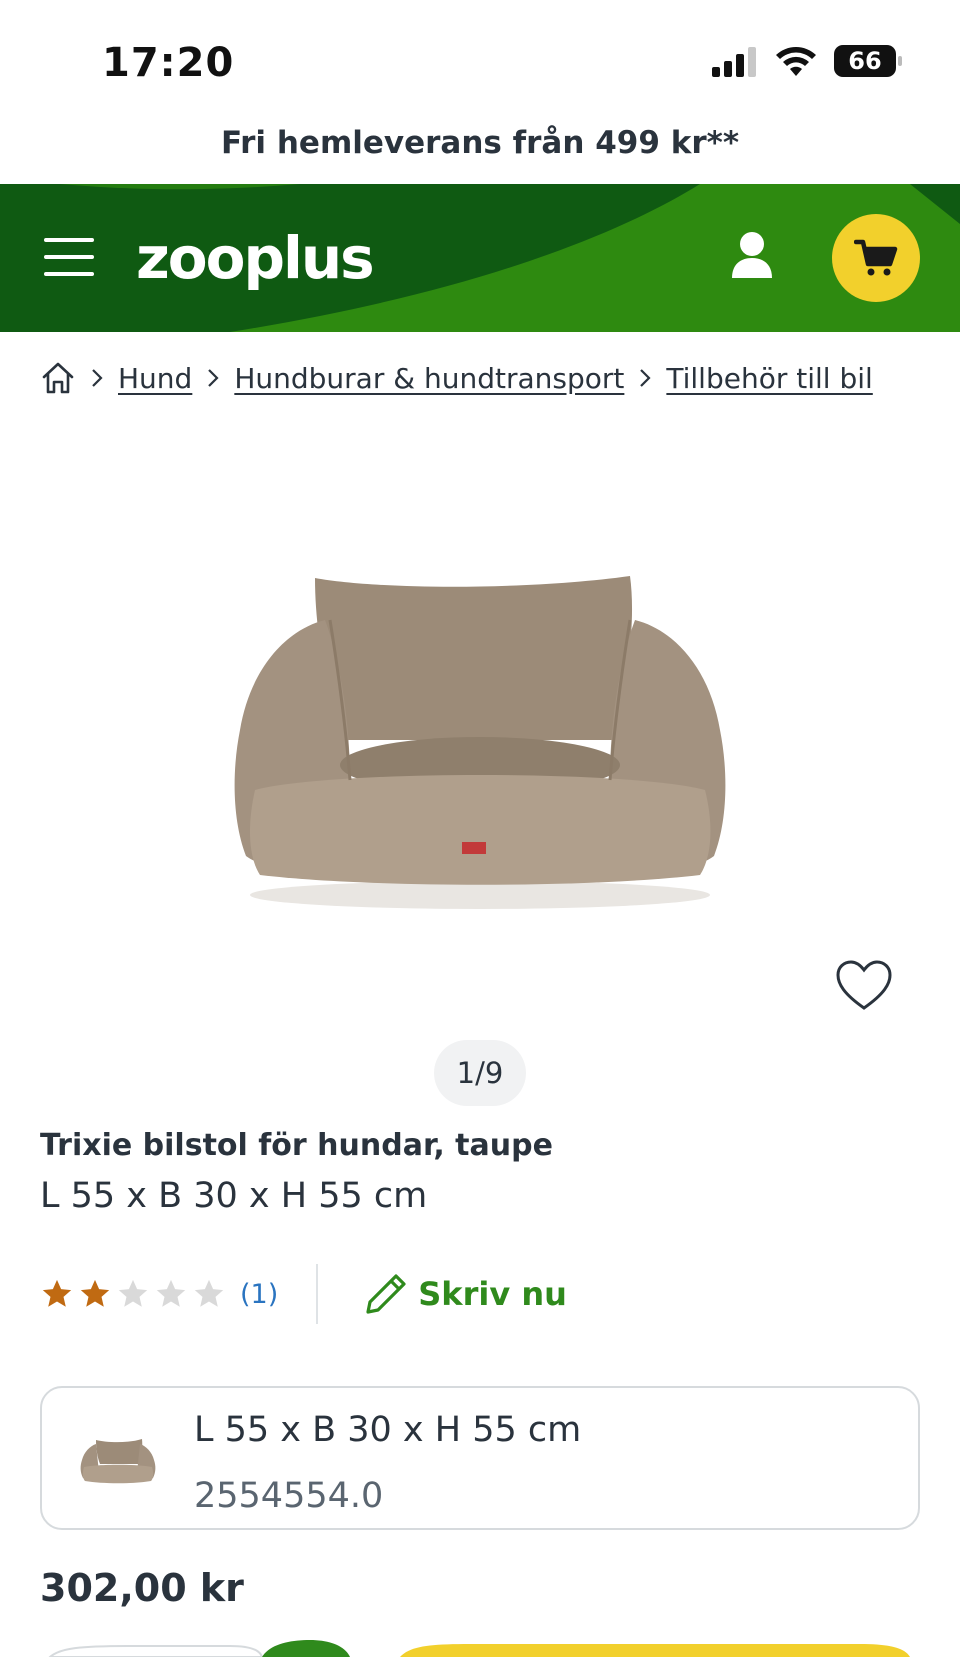 This screenshot has height=1657, width=960. What do you see at coordinates (58, 378) in the screenshot?
I see `home-icon` at bounding box center [58, 378].